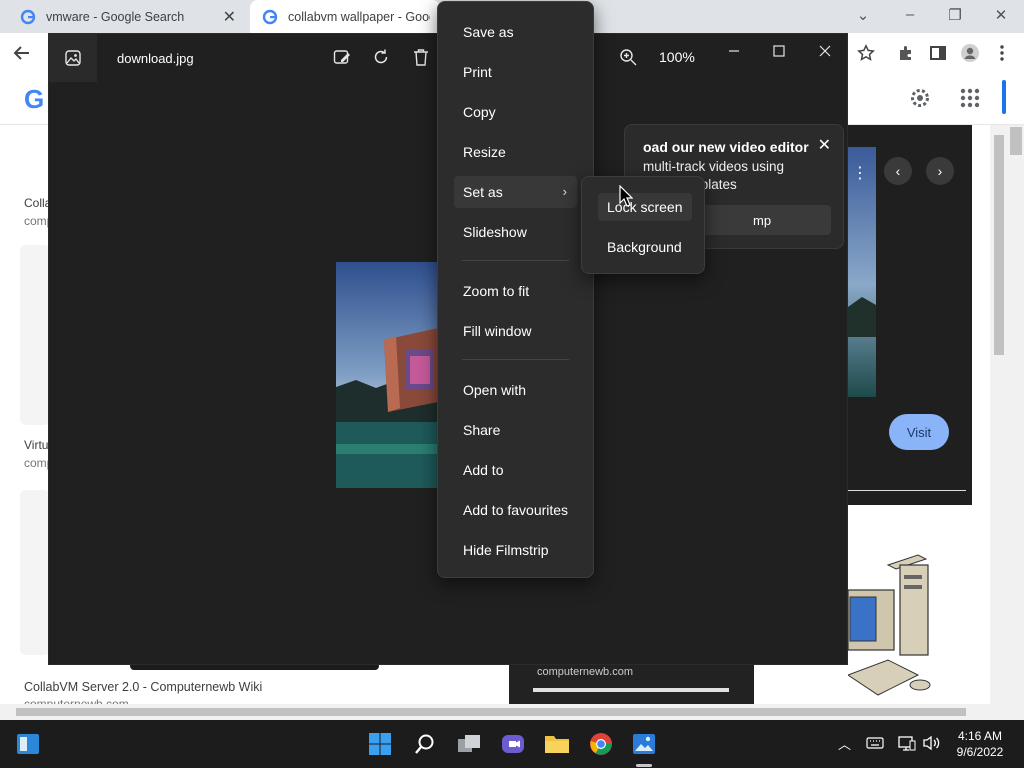 The image size is (1024, 768). What do you see at coordinates (1001, 15) in the screenshot?
I see `close-window-icon: ✕` at bounding box center [1001, 15].